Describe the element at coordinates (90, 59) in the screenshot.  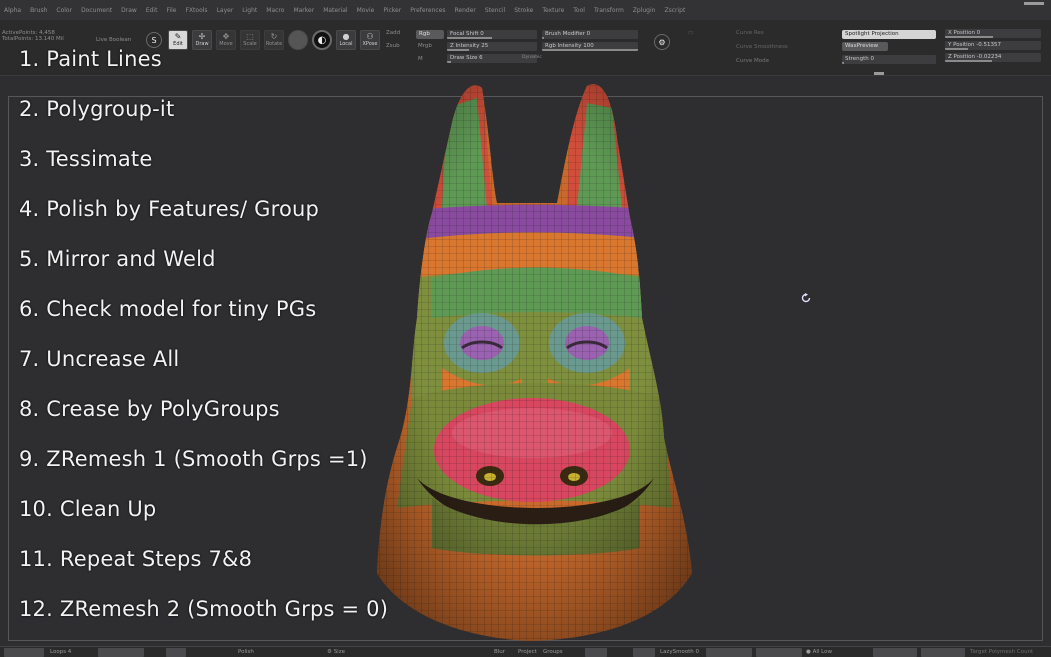
I see `step-1: 1. Paint Lines` at that location.